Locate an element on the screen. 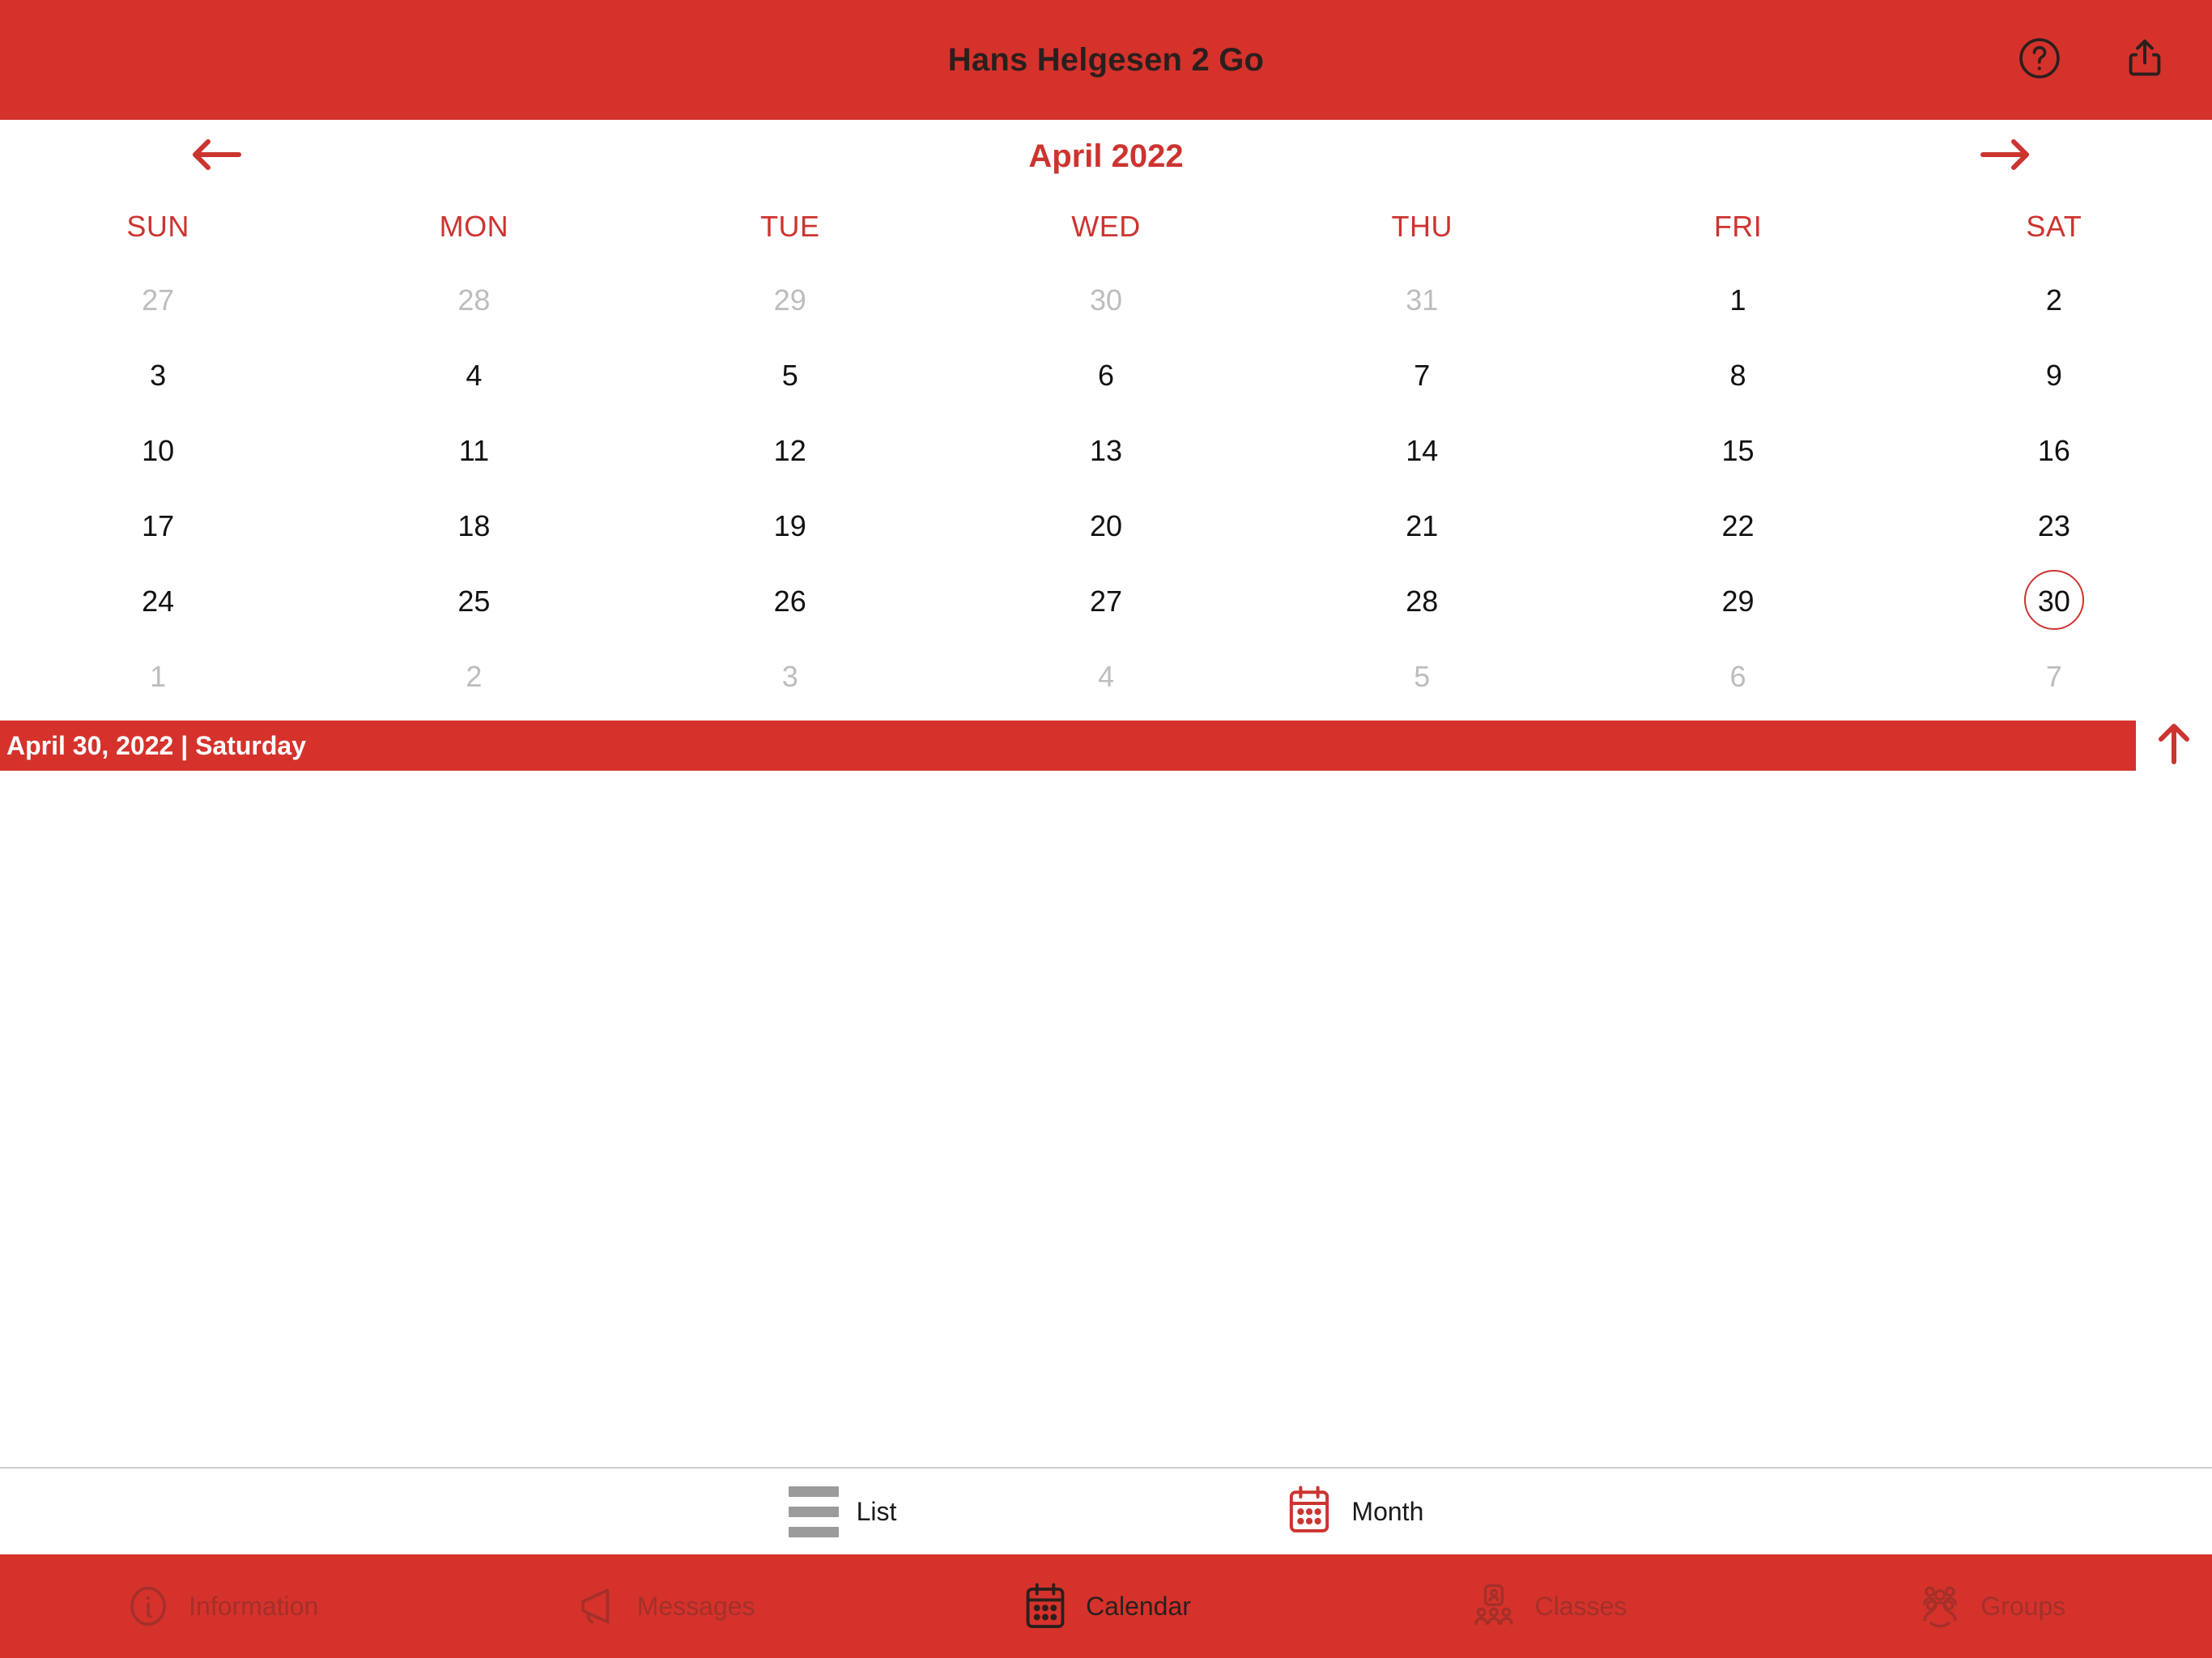  calendar-day-cell: 31 is located at coordinates (1422, 298).